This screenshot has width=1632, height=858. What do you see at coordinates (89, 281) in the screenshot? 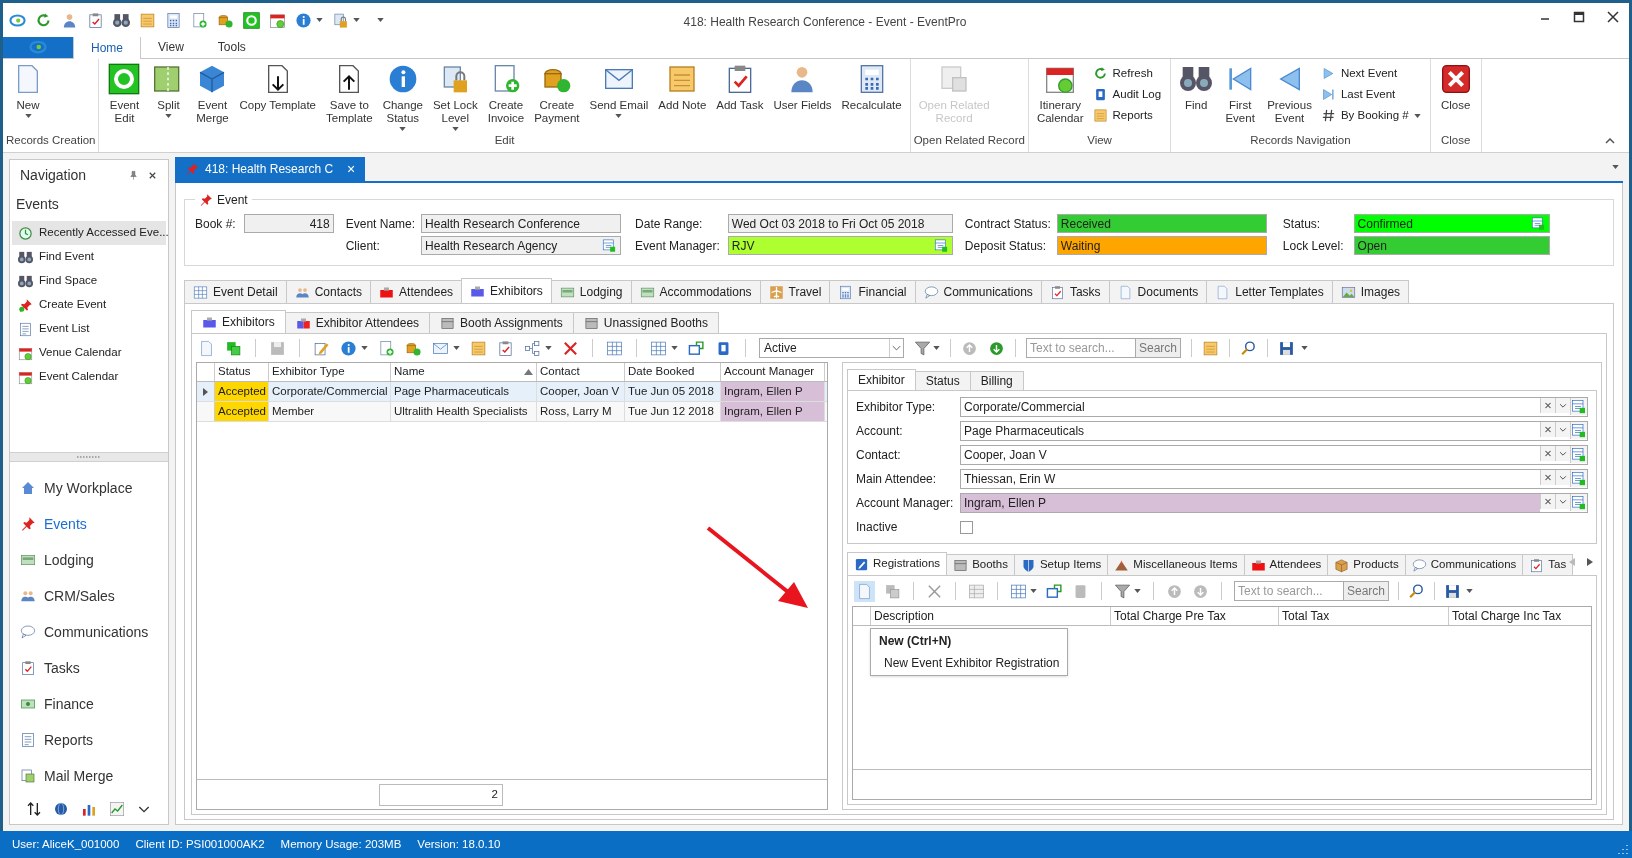
I see `nav-item: Find Space` at bounding box center [89, 281].